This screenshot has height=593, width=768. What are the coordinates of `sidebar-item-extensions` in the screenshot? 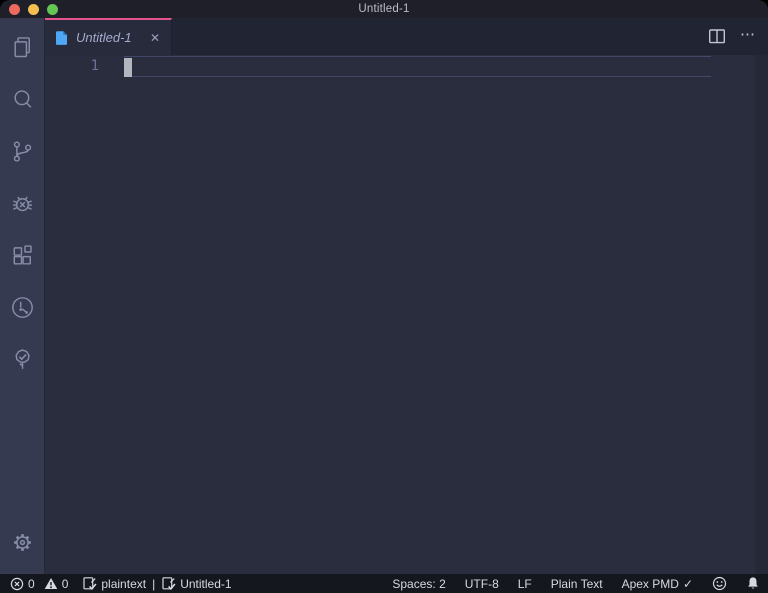 It's located at (22, 255).